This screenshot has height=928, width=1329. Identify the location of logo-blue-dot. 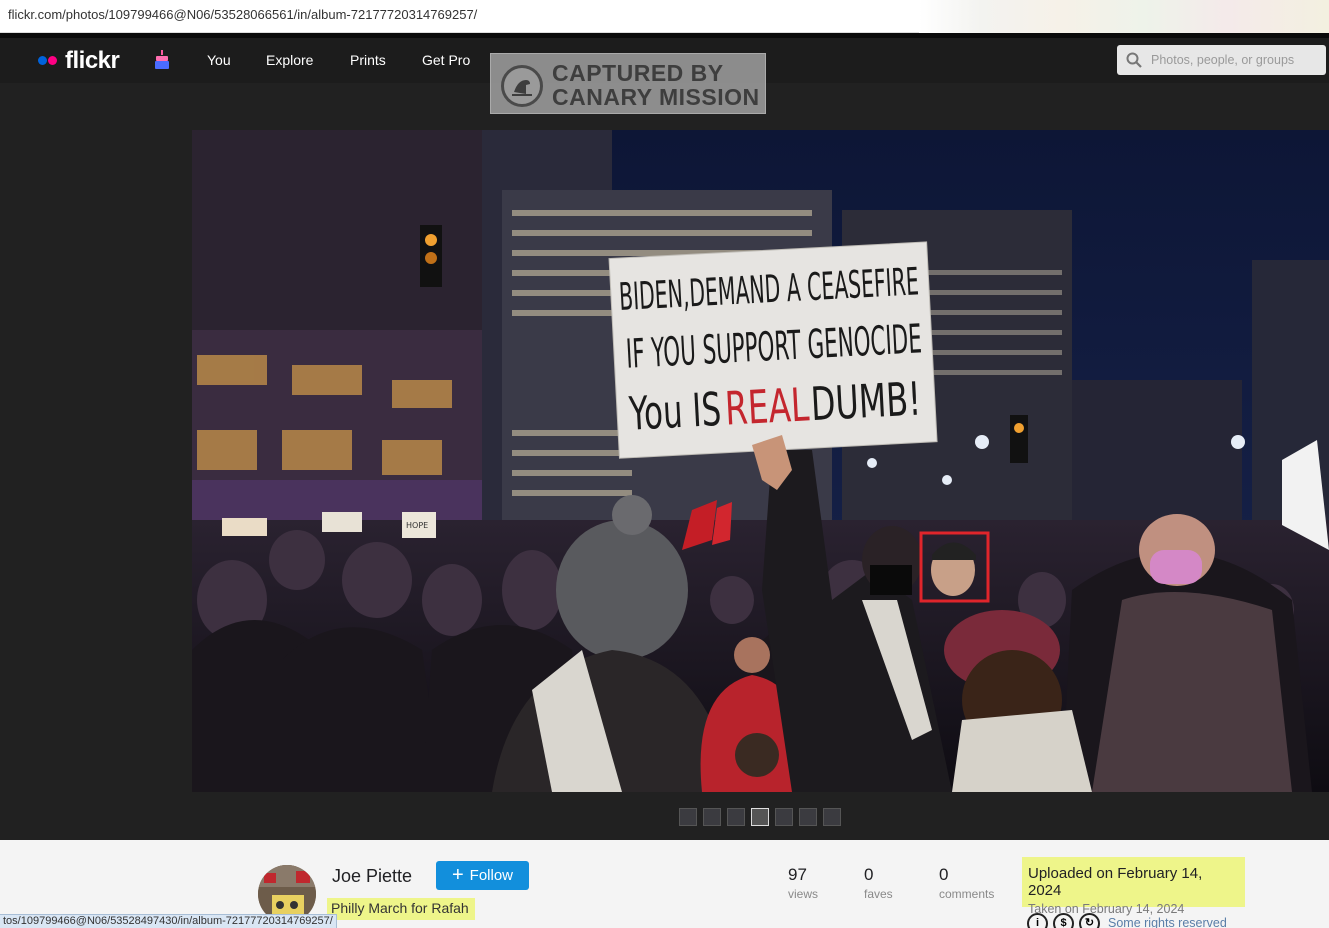
(42, 60).